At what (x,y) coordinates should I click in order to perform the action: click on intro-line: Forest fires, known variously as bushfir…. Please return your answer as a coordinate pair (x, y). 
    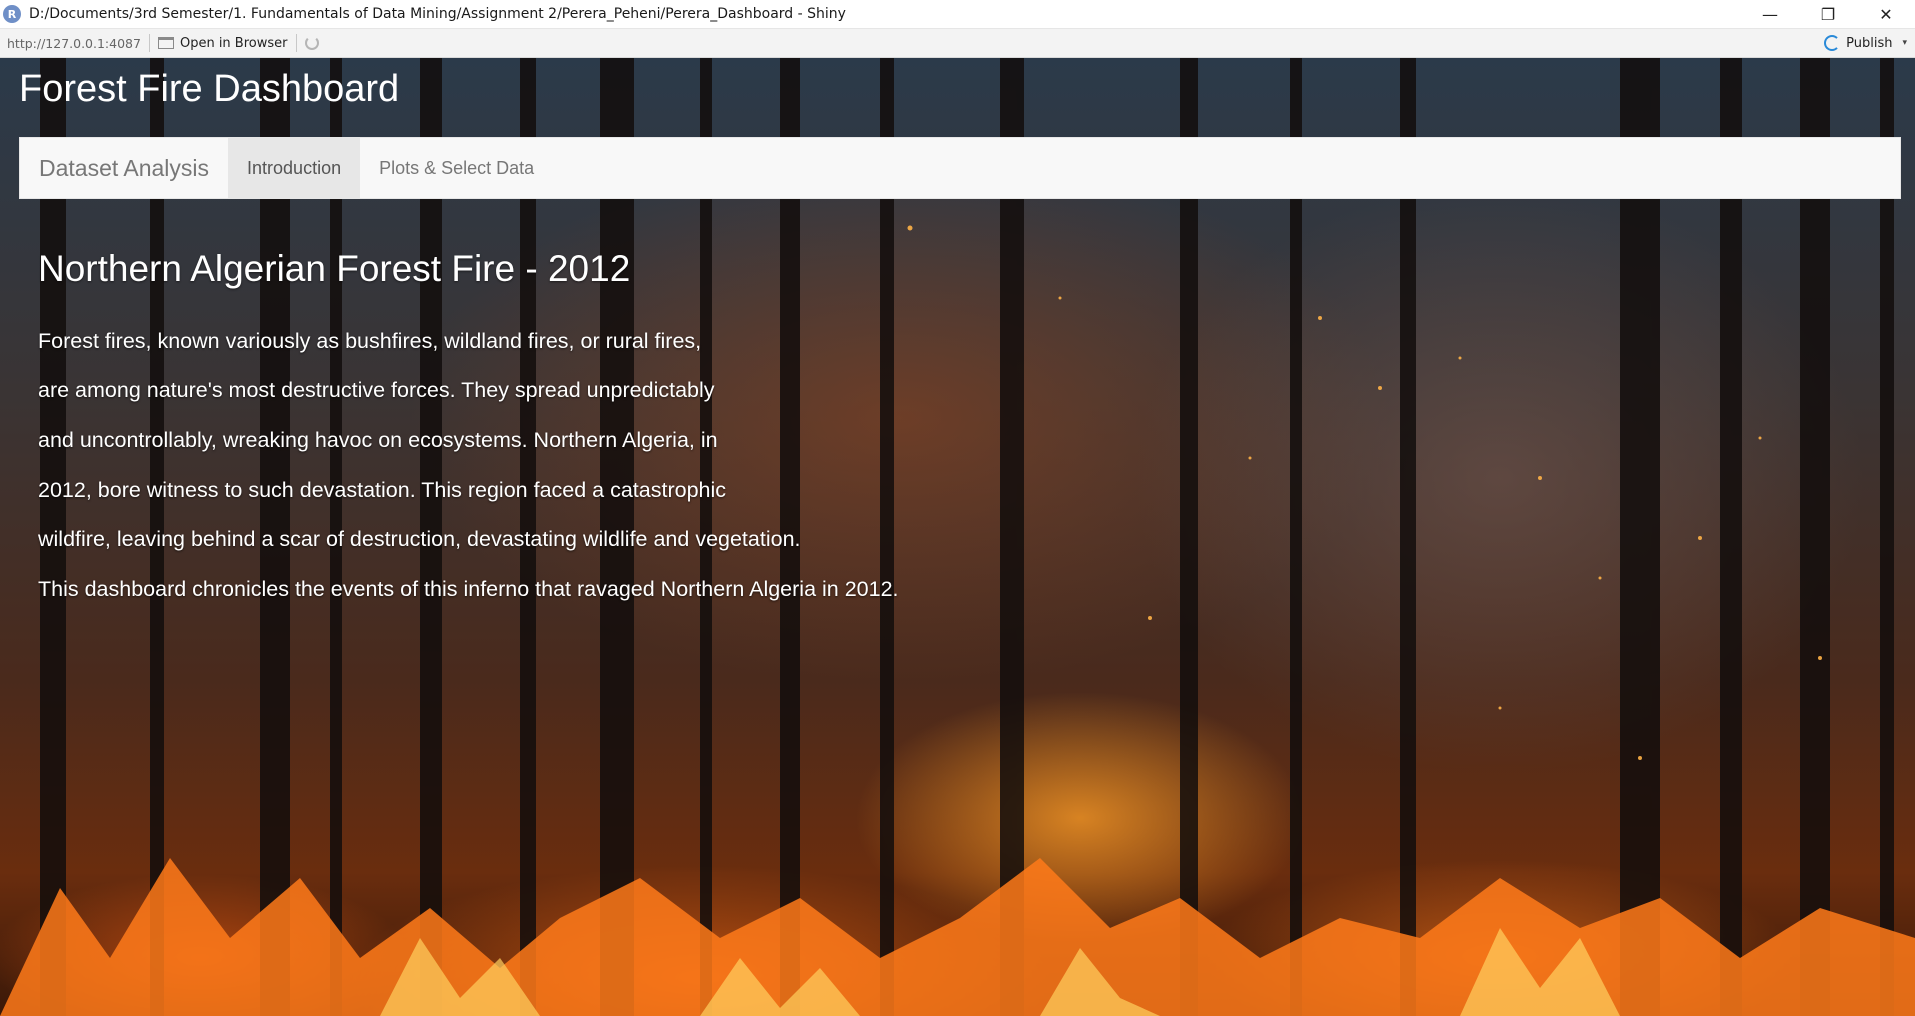
    Looking at the image, I should click on (370, 340).